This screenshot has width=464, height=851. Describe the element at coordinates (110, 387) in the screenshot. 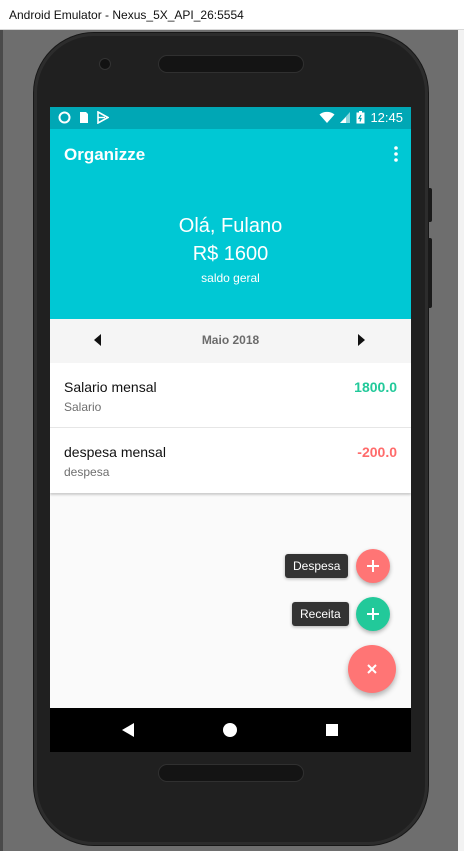

I see `transaction-title: Salario mensal` at that location.